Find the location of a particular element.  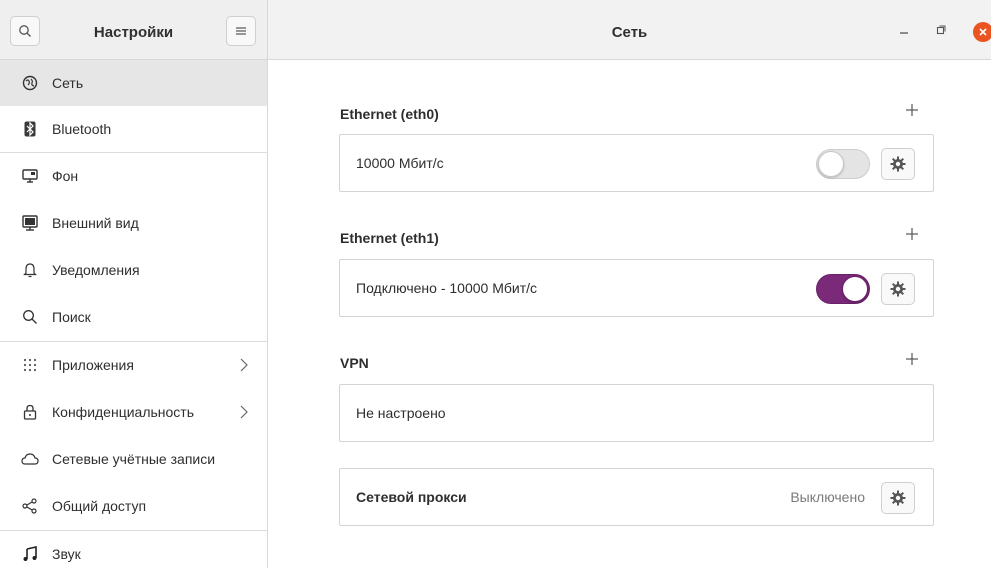

apps-grid-icon is located at coordinates (30, 365).